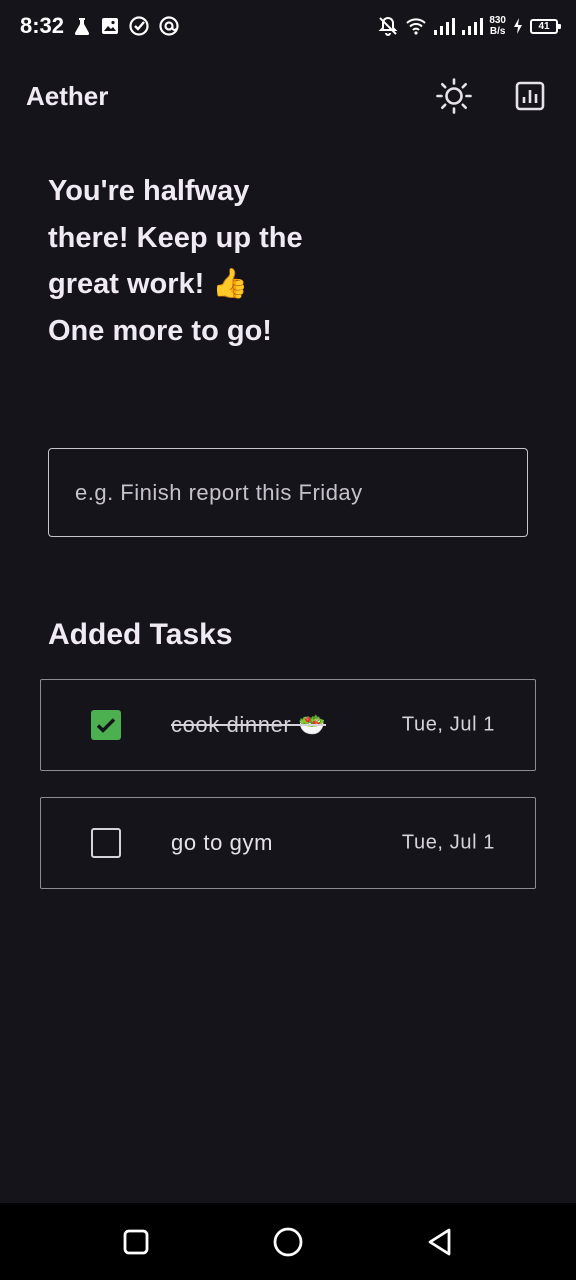 This screenshot has height=1280, width=576. I want to click on check-circle-icon, so click(139, 26).